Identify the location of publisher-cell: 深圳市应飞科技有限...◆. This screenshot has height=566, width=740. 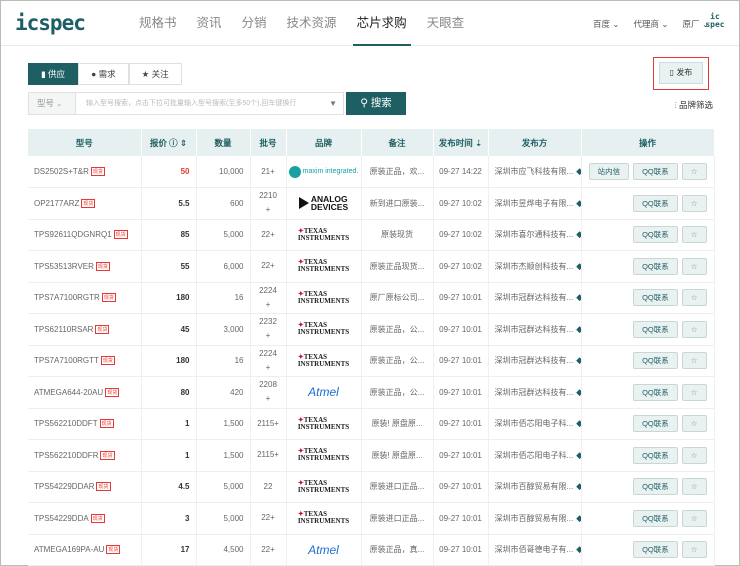
(535, 172).